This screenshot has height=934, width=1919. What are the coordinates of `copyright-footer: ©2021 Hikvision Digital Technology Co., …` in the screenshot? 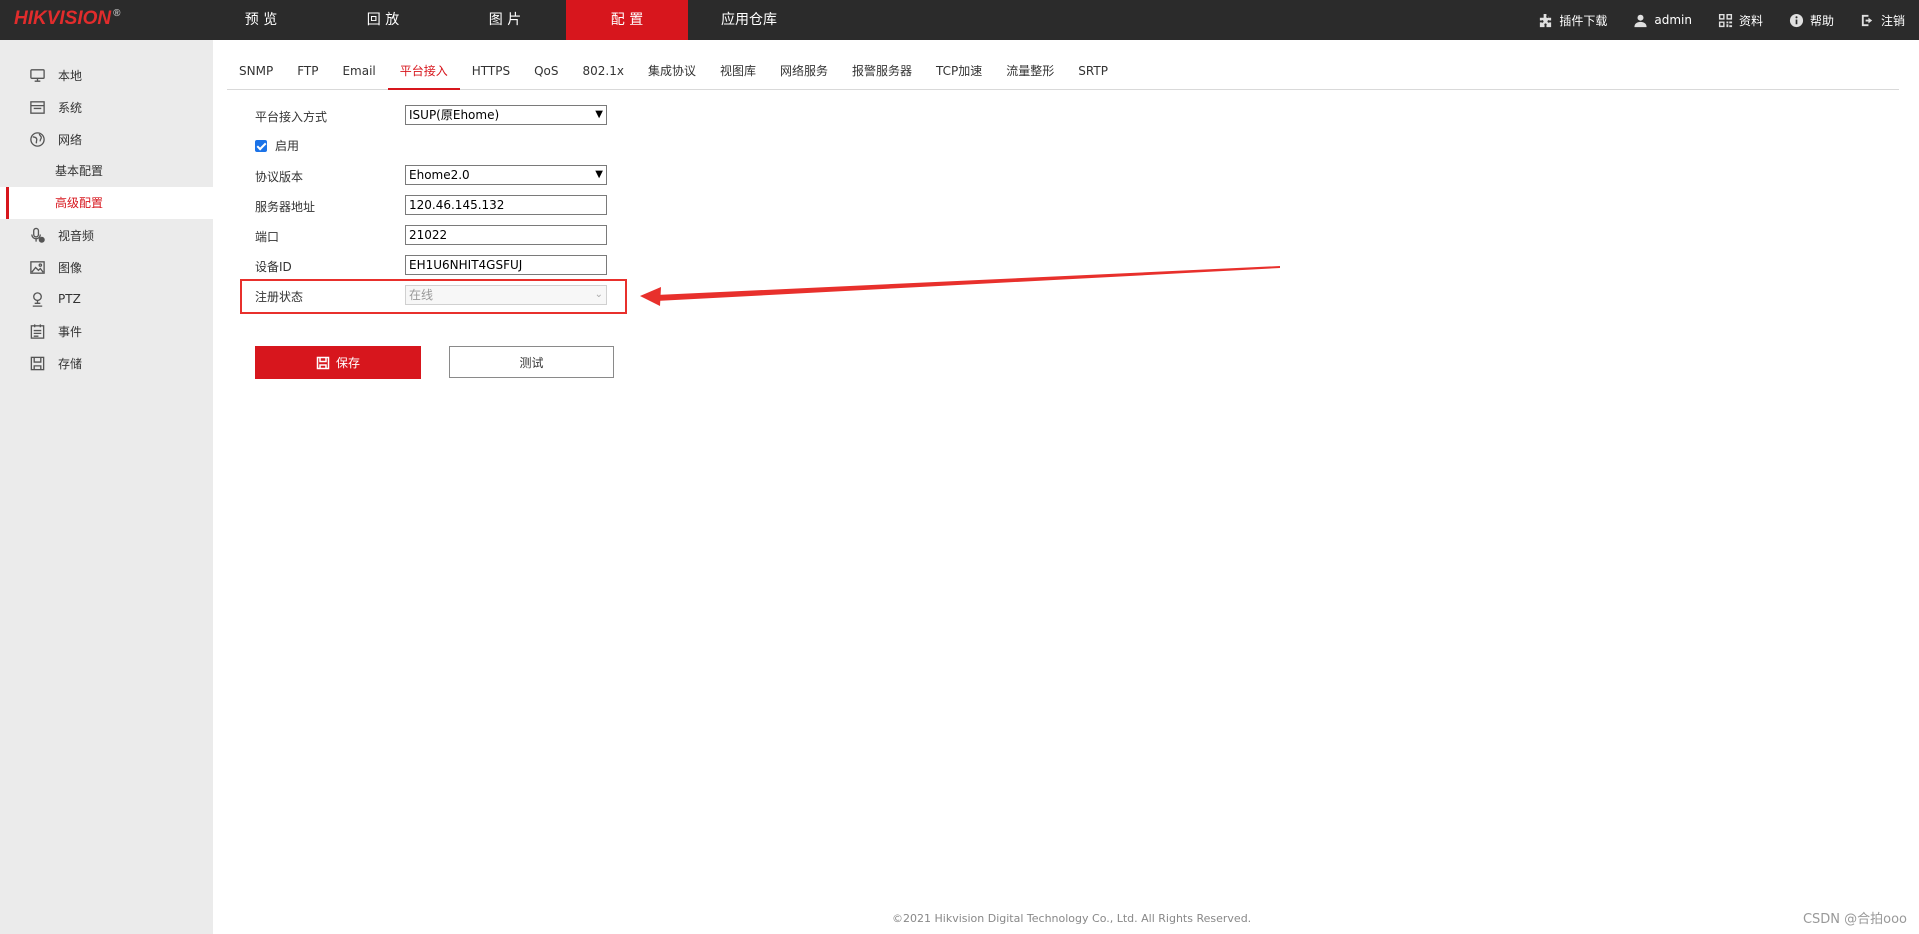 It's located at (1072, 918).